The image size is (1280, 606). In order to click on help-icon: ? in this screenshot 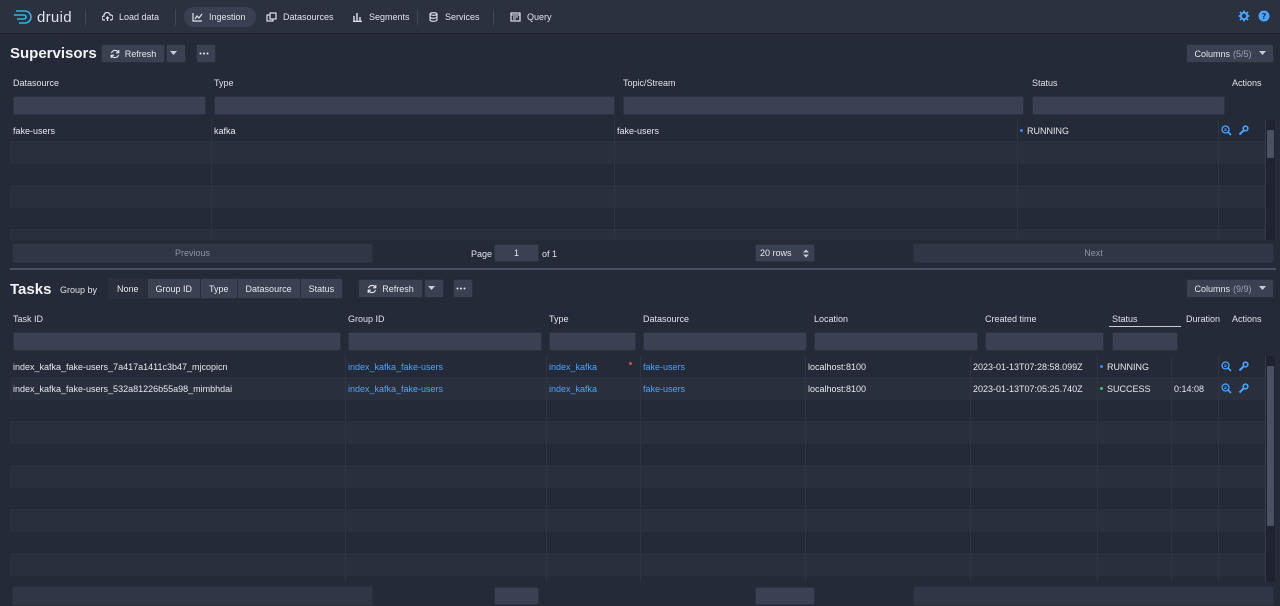, I will do `click(1264, 16)`.